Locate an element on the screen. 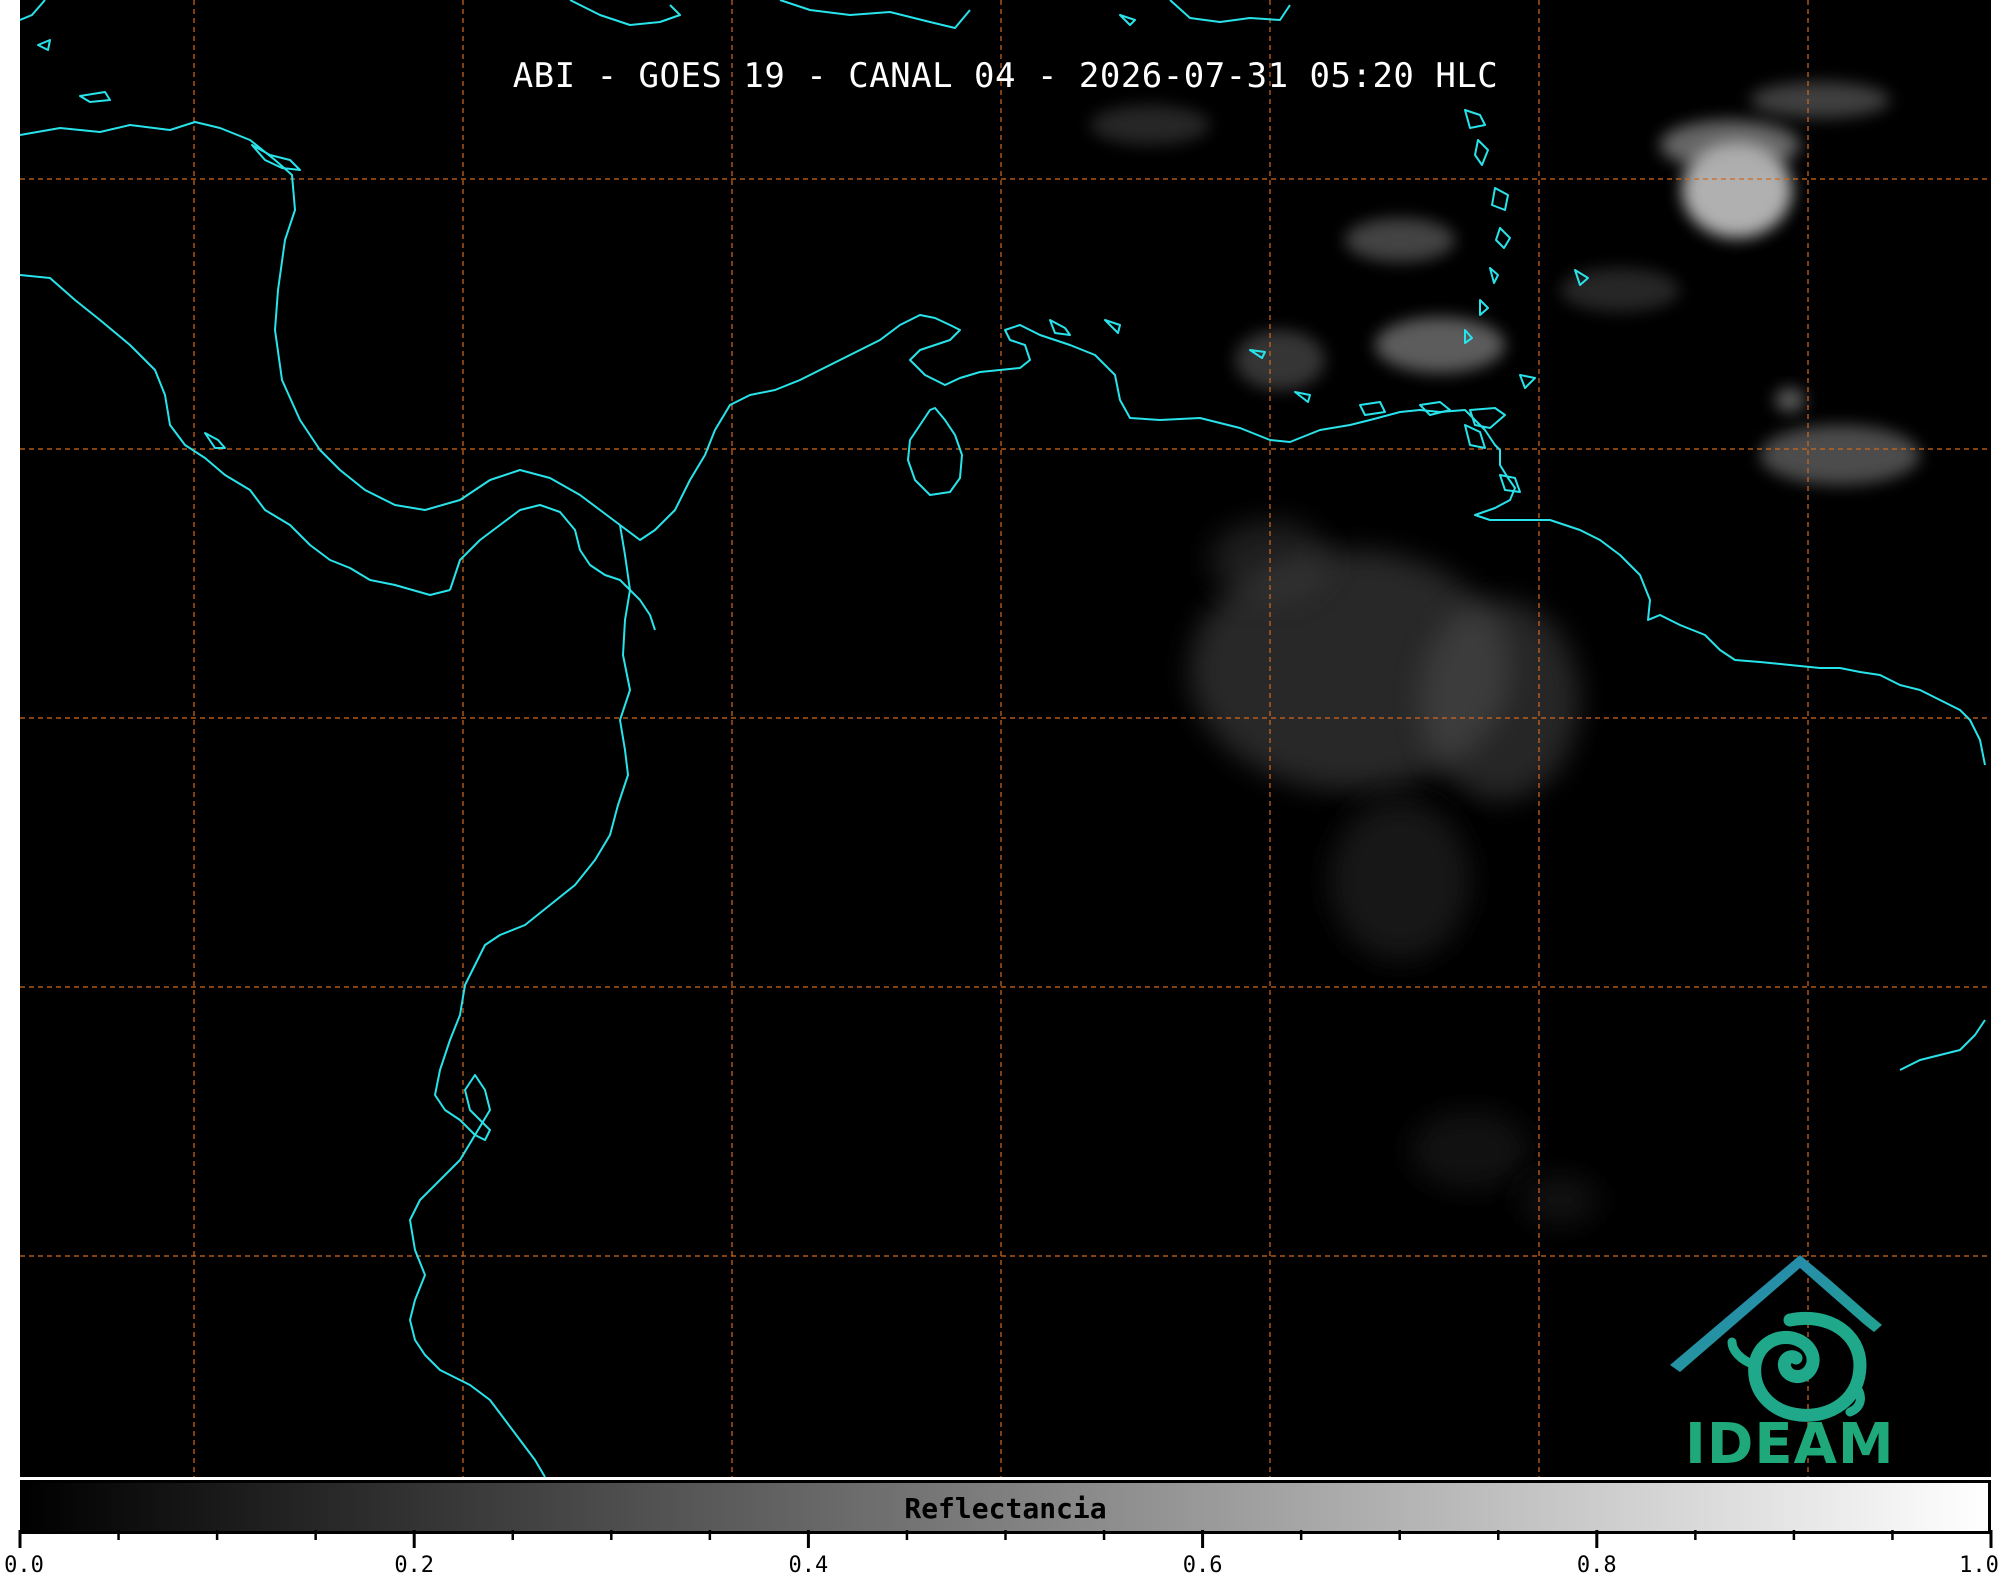 The width and height of the screenshot is (2011, 1577). colorbar-tick-label: 0.8 is located at coordinates (1596, 1565).